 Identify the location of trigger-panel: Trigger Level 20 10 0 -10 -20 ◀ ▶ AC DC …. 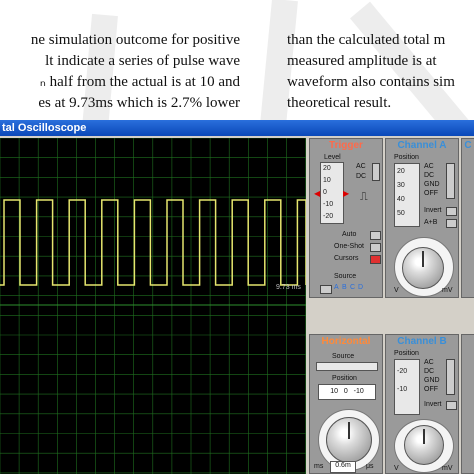
(346, 218).